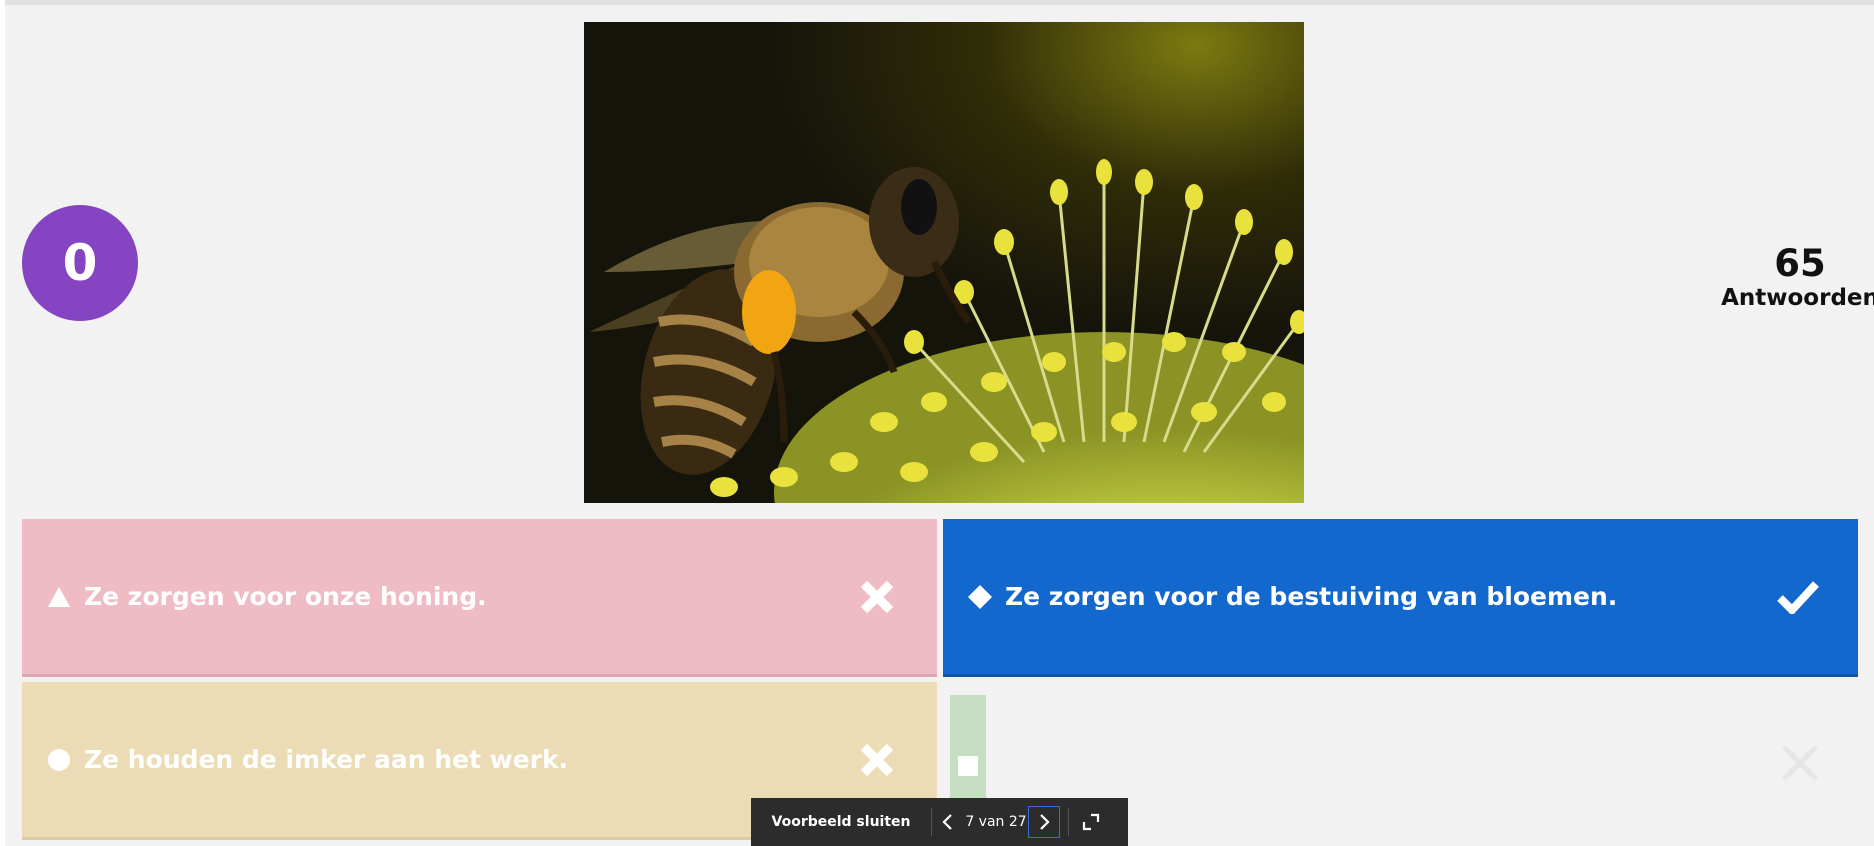 The width and height of the screenshot is (1874, 846). Describe the element at coordinates (59, 760) in the screenshot. I see `circle-icon` at that location.